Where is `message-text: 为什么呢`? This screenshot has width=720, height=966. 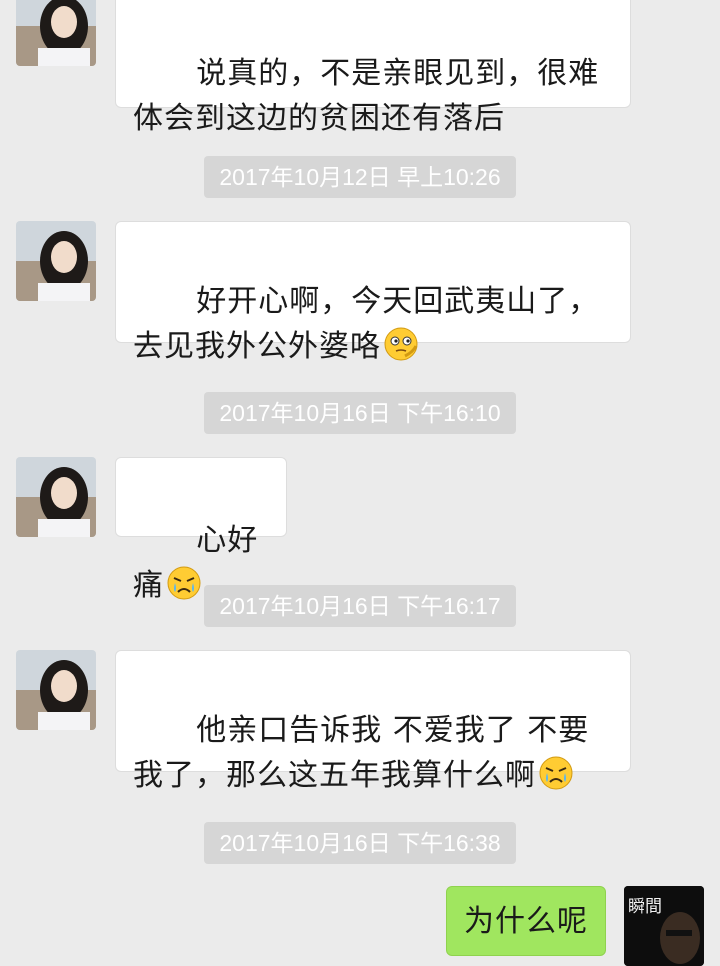 message-text: 为什么呢 is located at coordinates (526, 921).